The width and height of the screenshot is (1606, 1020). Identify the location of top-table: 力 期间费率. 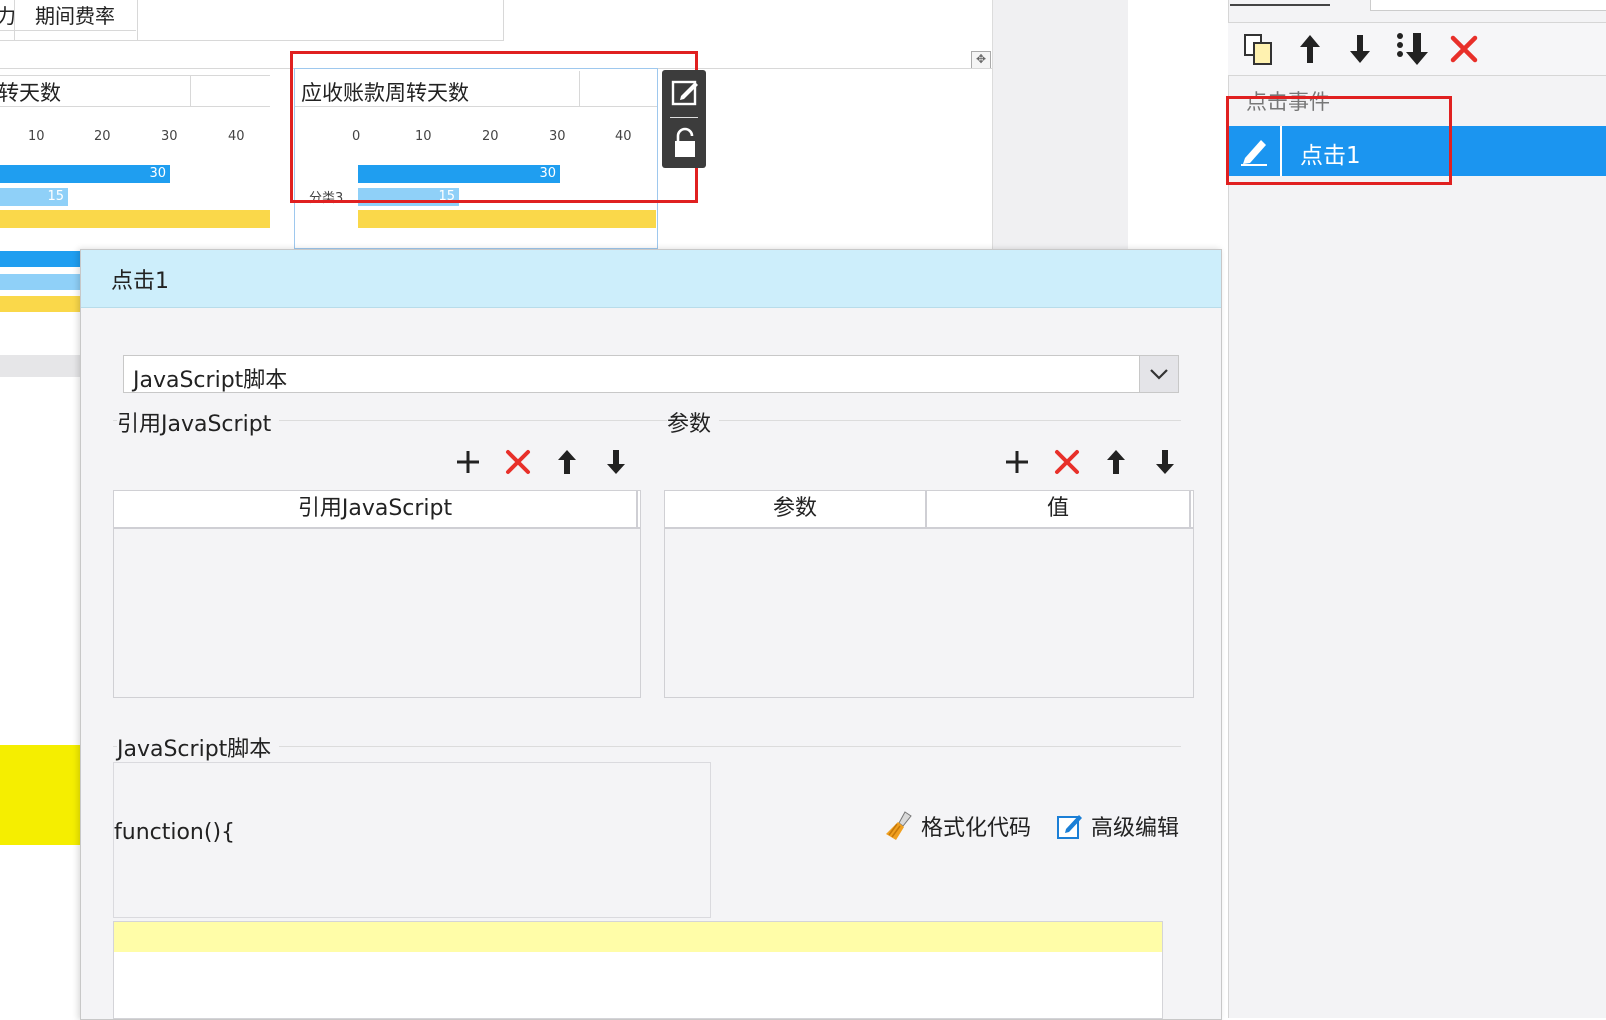
(252, 20).